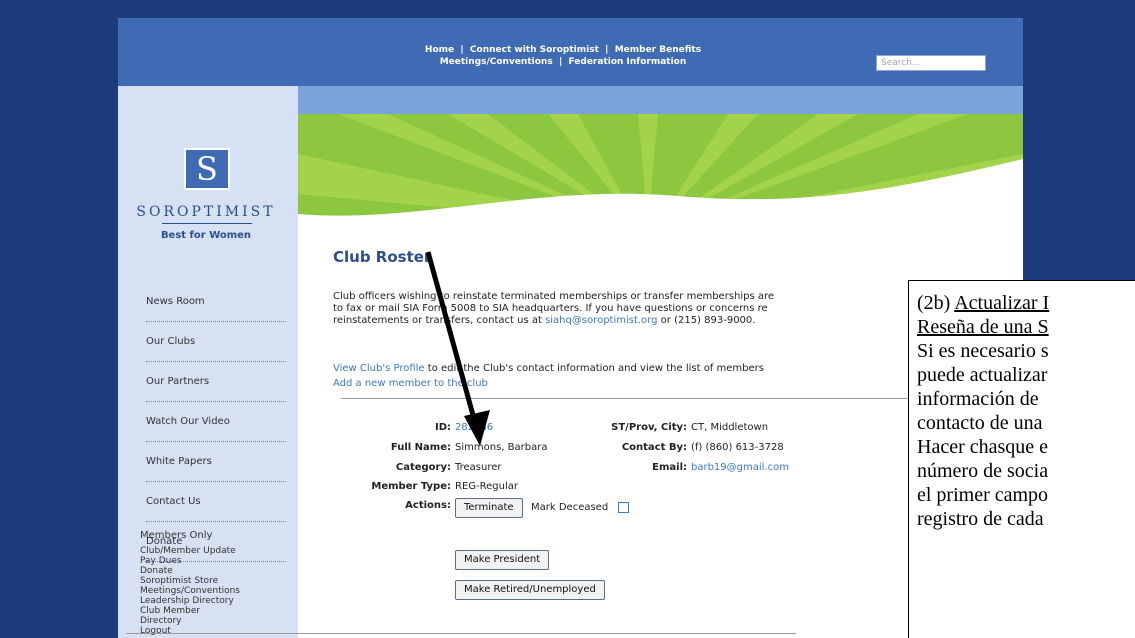 This screenshot has height=638, width=1135. I want to click on mark-deceased-label: Mark Deceased, so click(570, 507).